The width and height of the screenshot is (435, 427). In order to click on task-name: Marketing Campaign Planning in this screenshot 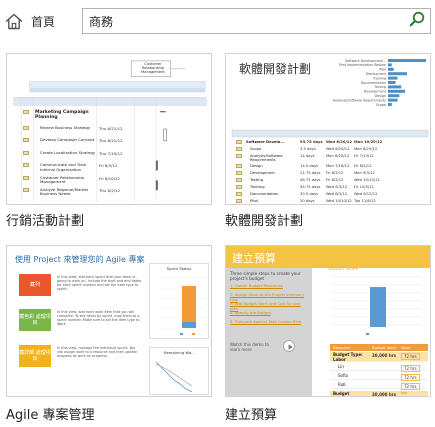, I will do `click(62, 115)`.